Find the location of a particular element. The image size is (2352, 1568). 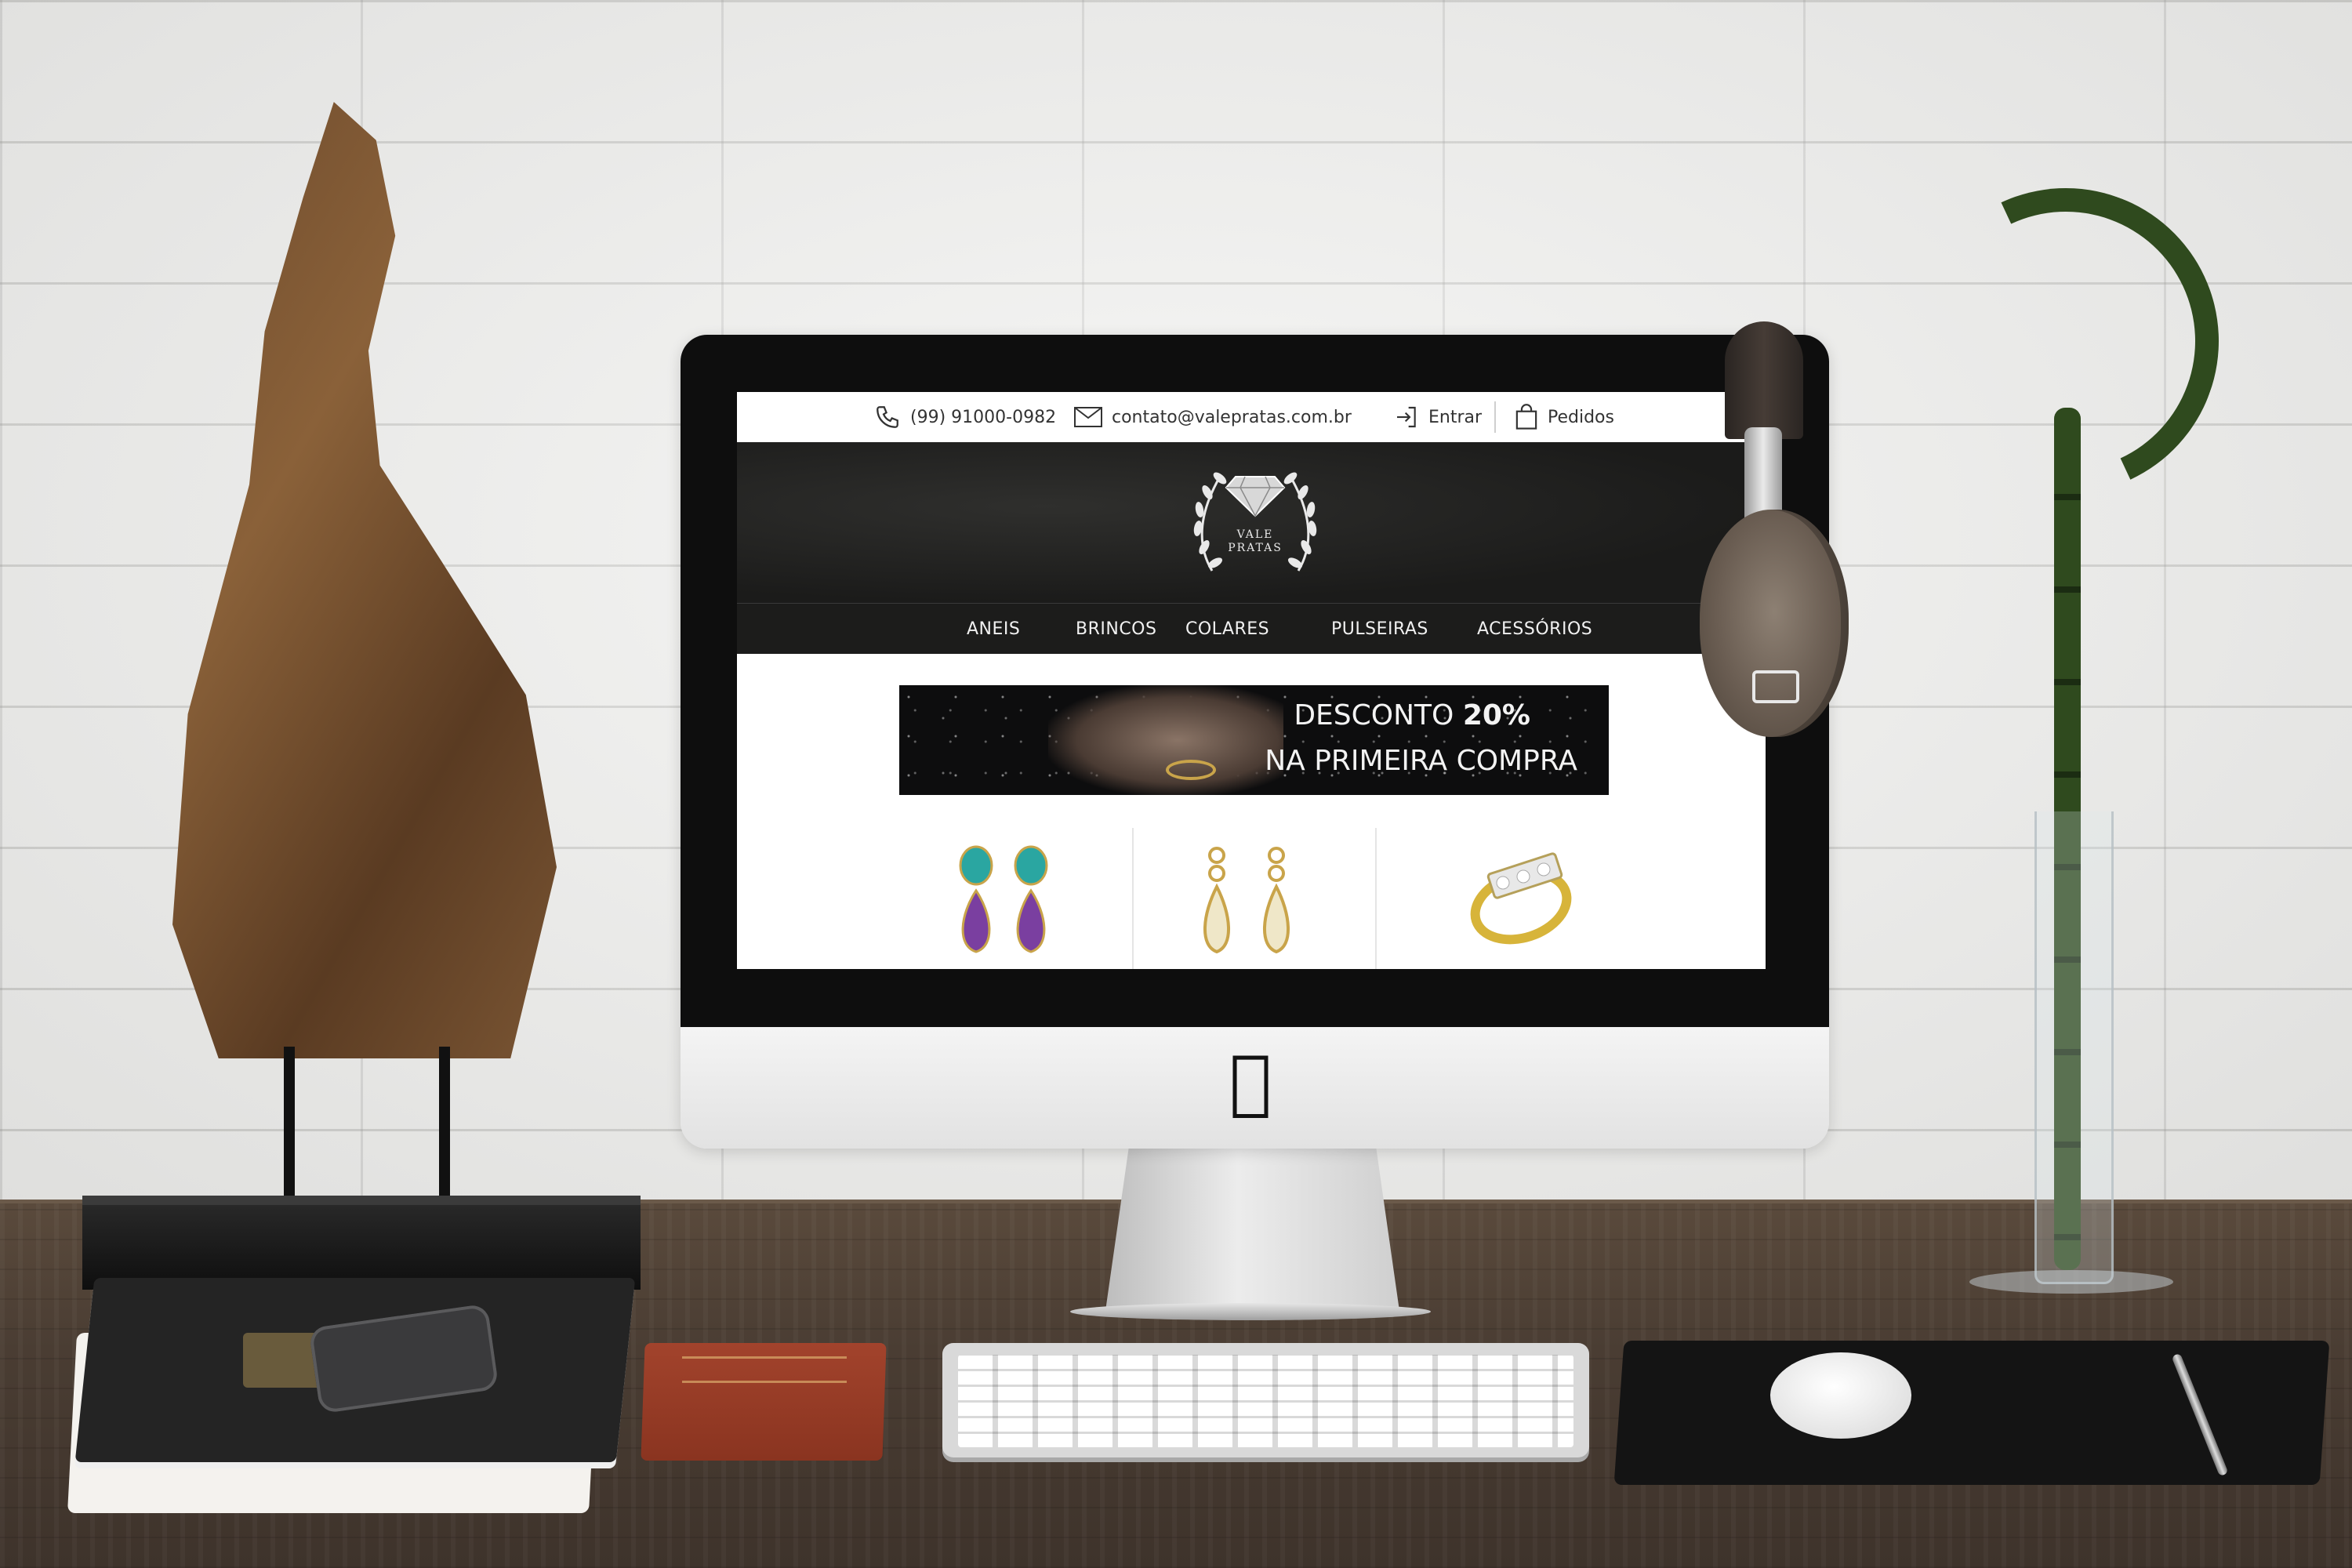

product-grid is located at coordinates (1251, 899).